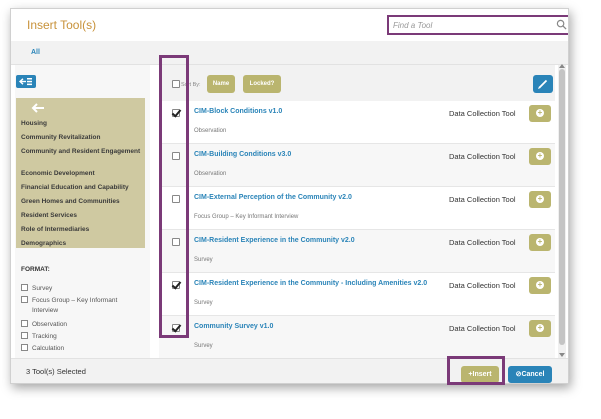 Image resolution: width=601 pixels, height=419 pixels. What do you see at coordinates (81, 230) in the screenshot?
I see `category-role-of-intermediaries: Role of Intermediaries` at bounding box center [81, 230].